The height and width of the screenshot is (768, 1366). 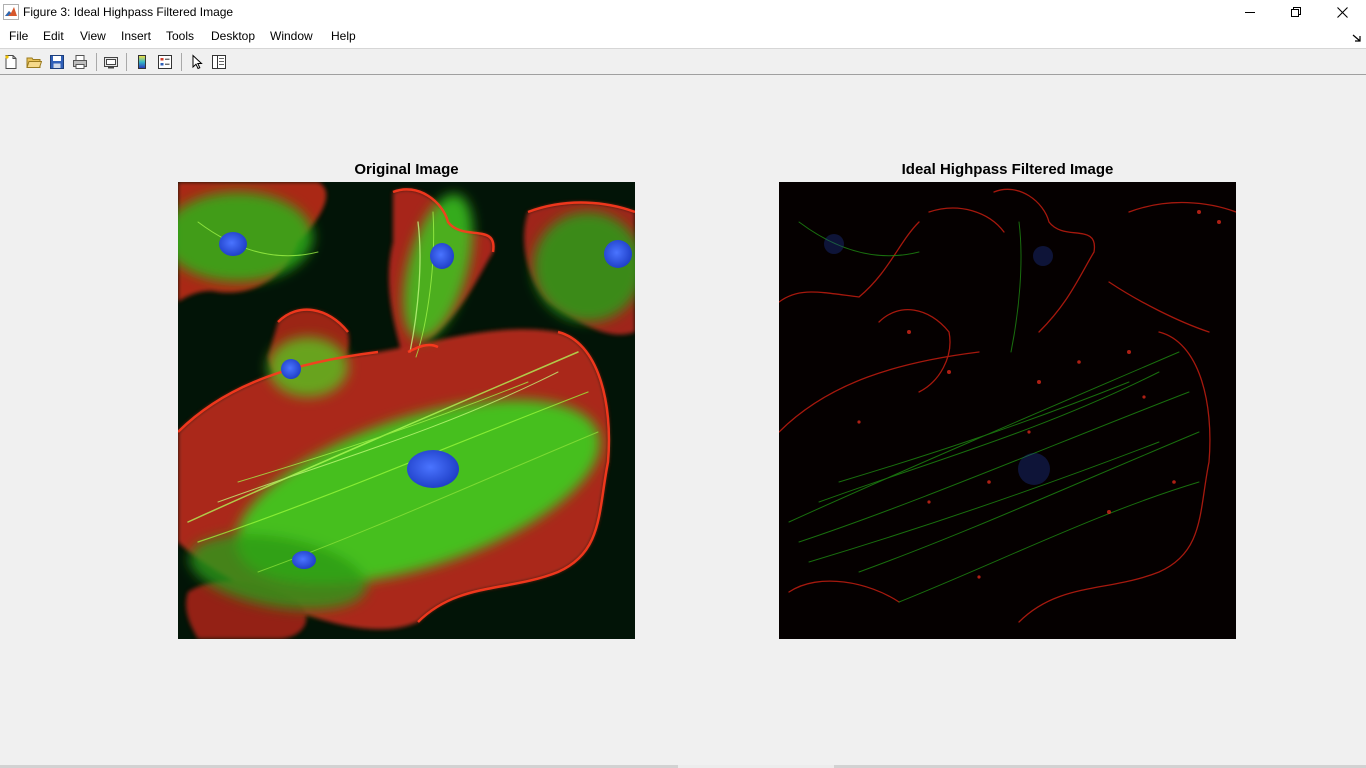 I want to click on insert-legend-button, so click(x=165, y=62).